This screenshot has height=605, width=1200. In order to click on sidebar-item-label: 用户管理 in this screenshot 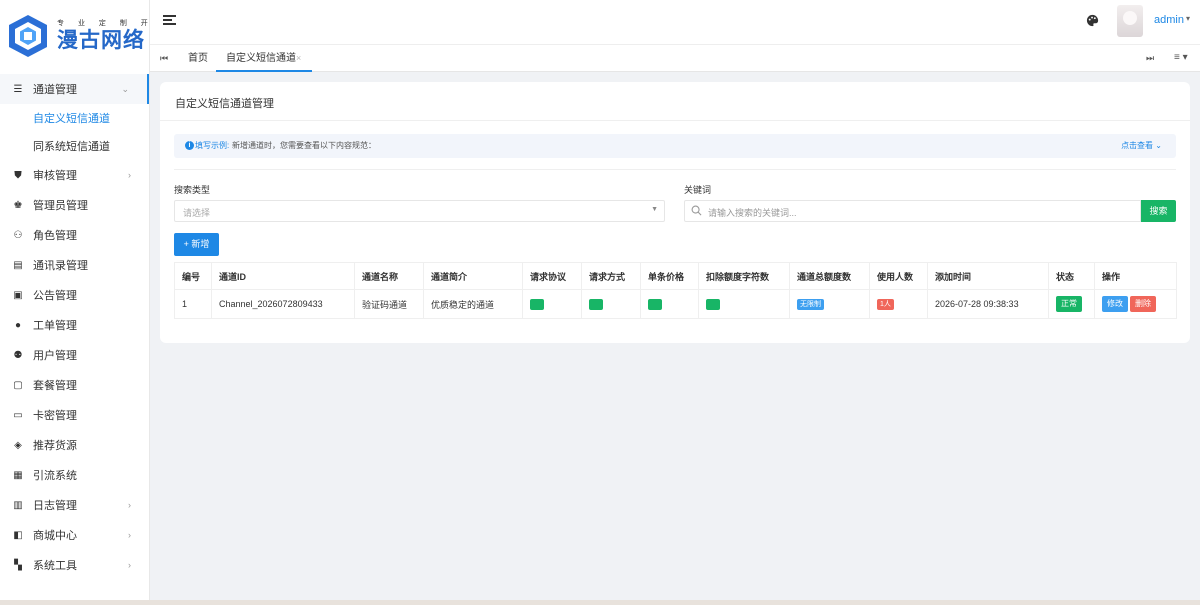, I will do `click(55, 356)`.